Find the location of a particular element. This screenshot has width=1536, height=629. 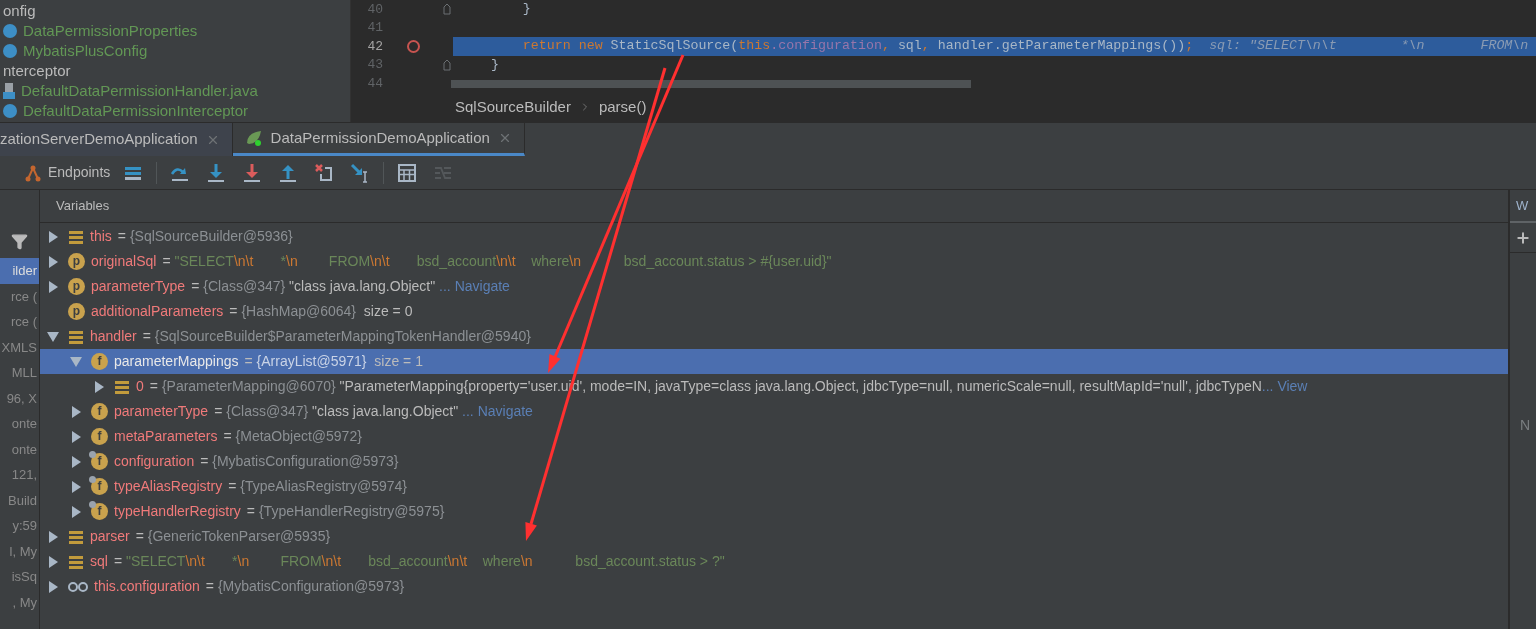

variable-name: 0 is located at coordinates (140, 386).